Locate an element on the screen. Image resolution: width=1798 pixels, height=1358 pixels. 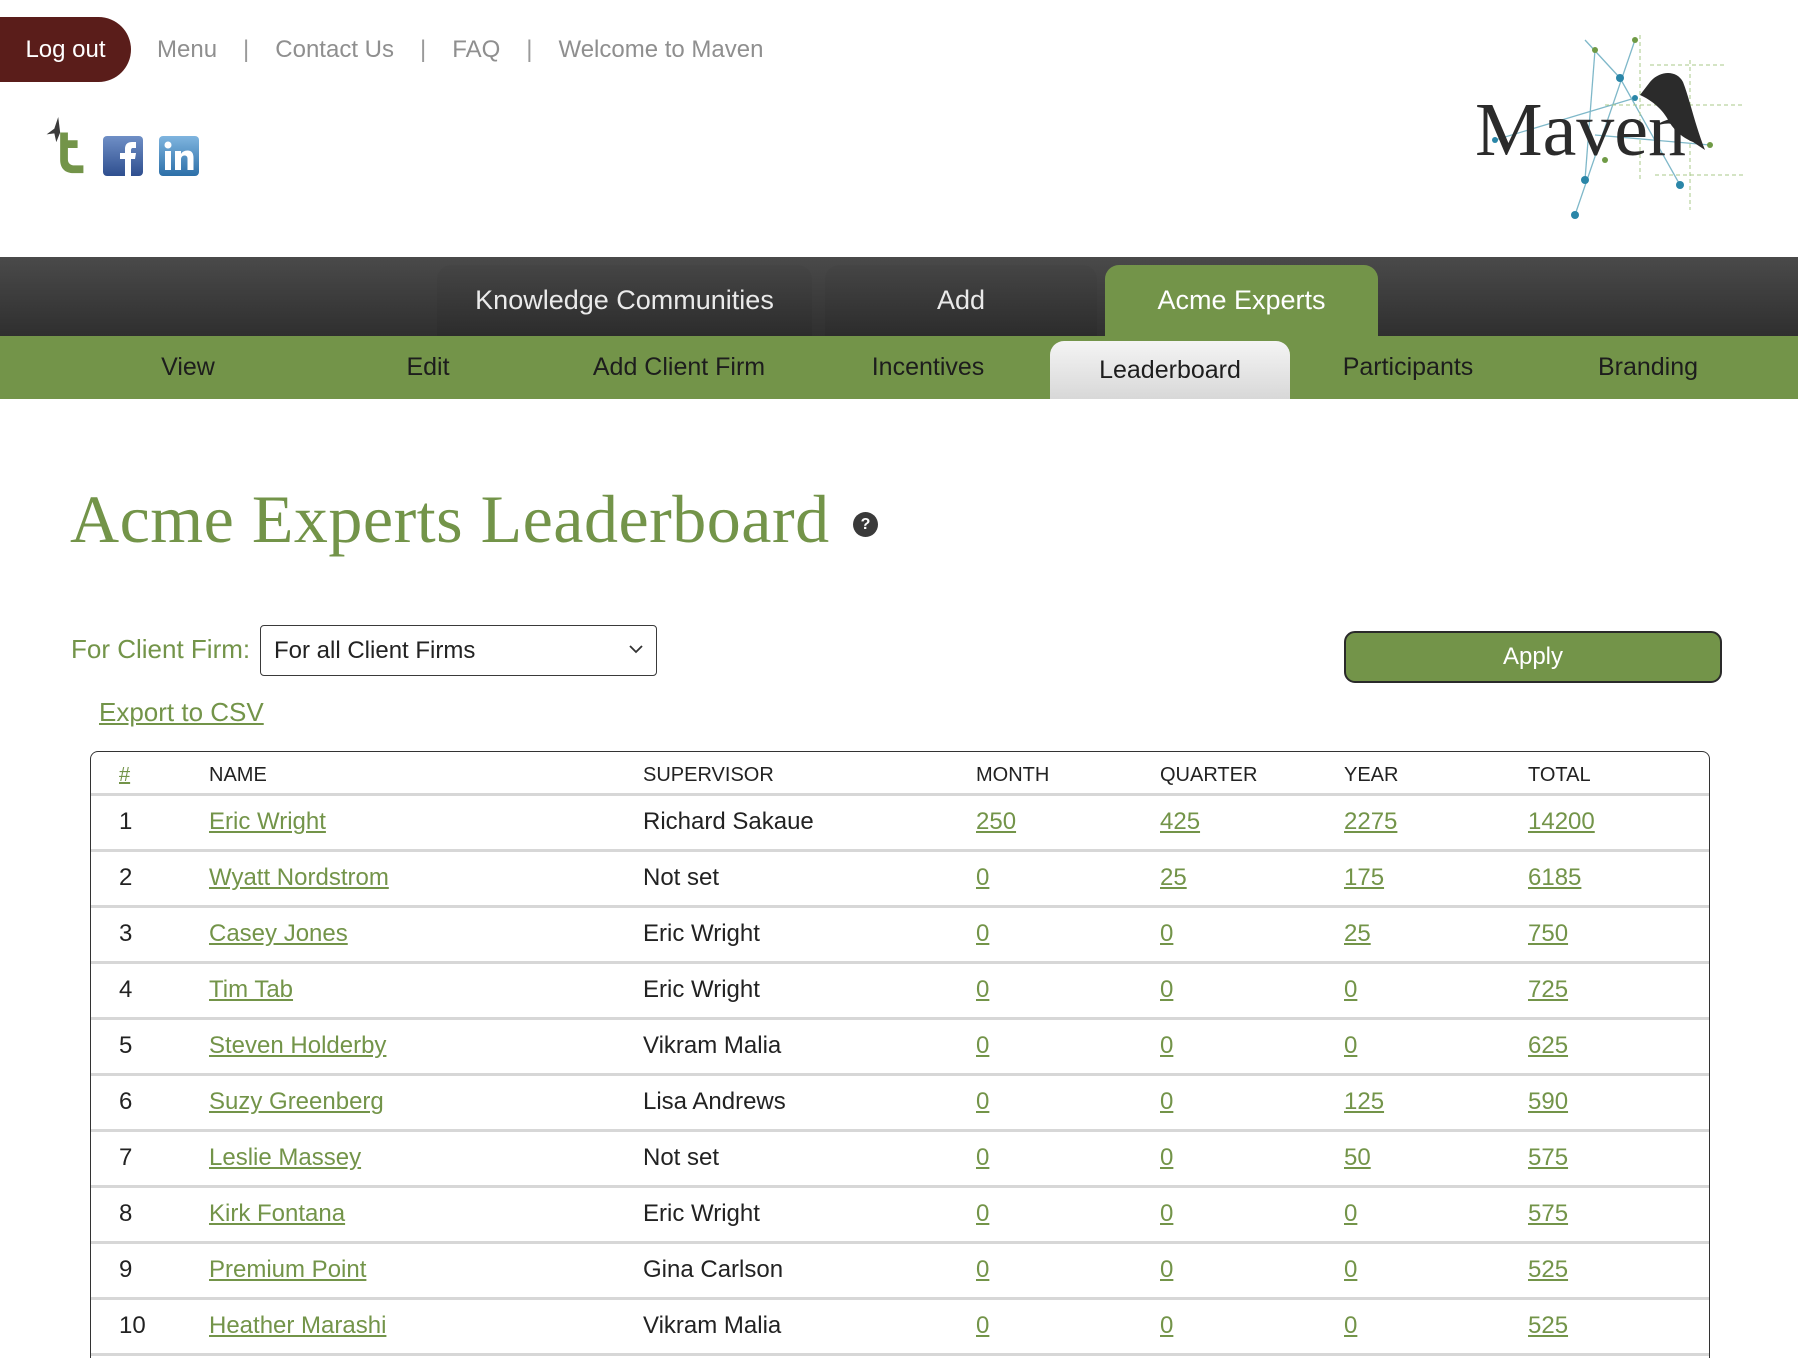
subtab-view: View is located at coordinates (188, 367).